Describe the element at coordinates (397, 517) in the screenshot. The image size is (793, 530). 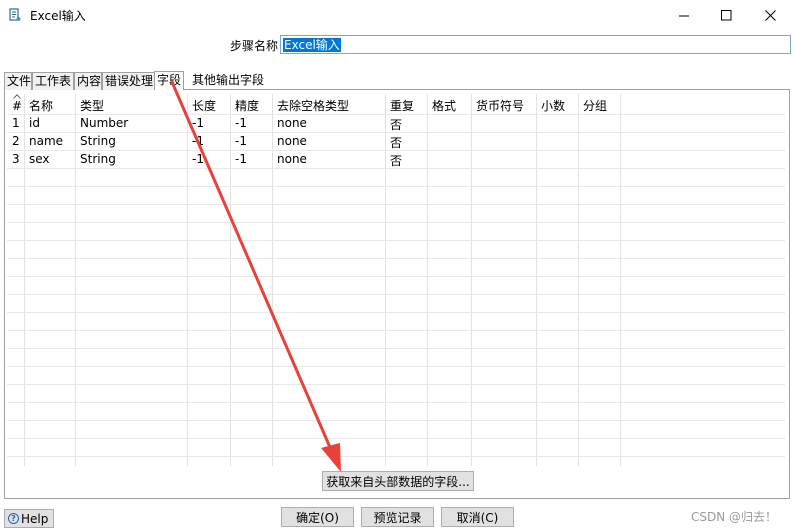
I see `preview-button: 预览记录` at that location.